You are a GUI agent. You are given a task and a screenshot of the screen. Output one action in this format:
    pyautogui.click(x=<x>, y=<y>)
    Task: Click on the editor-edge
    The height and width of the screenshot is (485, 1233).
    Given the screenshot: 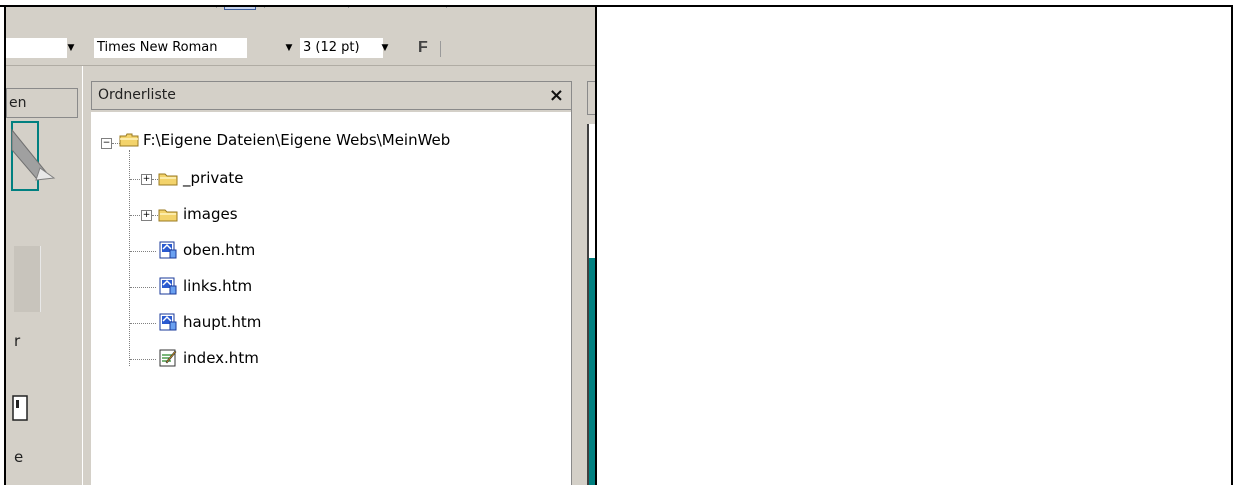 What is the action you would take?
    pyautogui.click(x=591, y=191)
    